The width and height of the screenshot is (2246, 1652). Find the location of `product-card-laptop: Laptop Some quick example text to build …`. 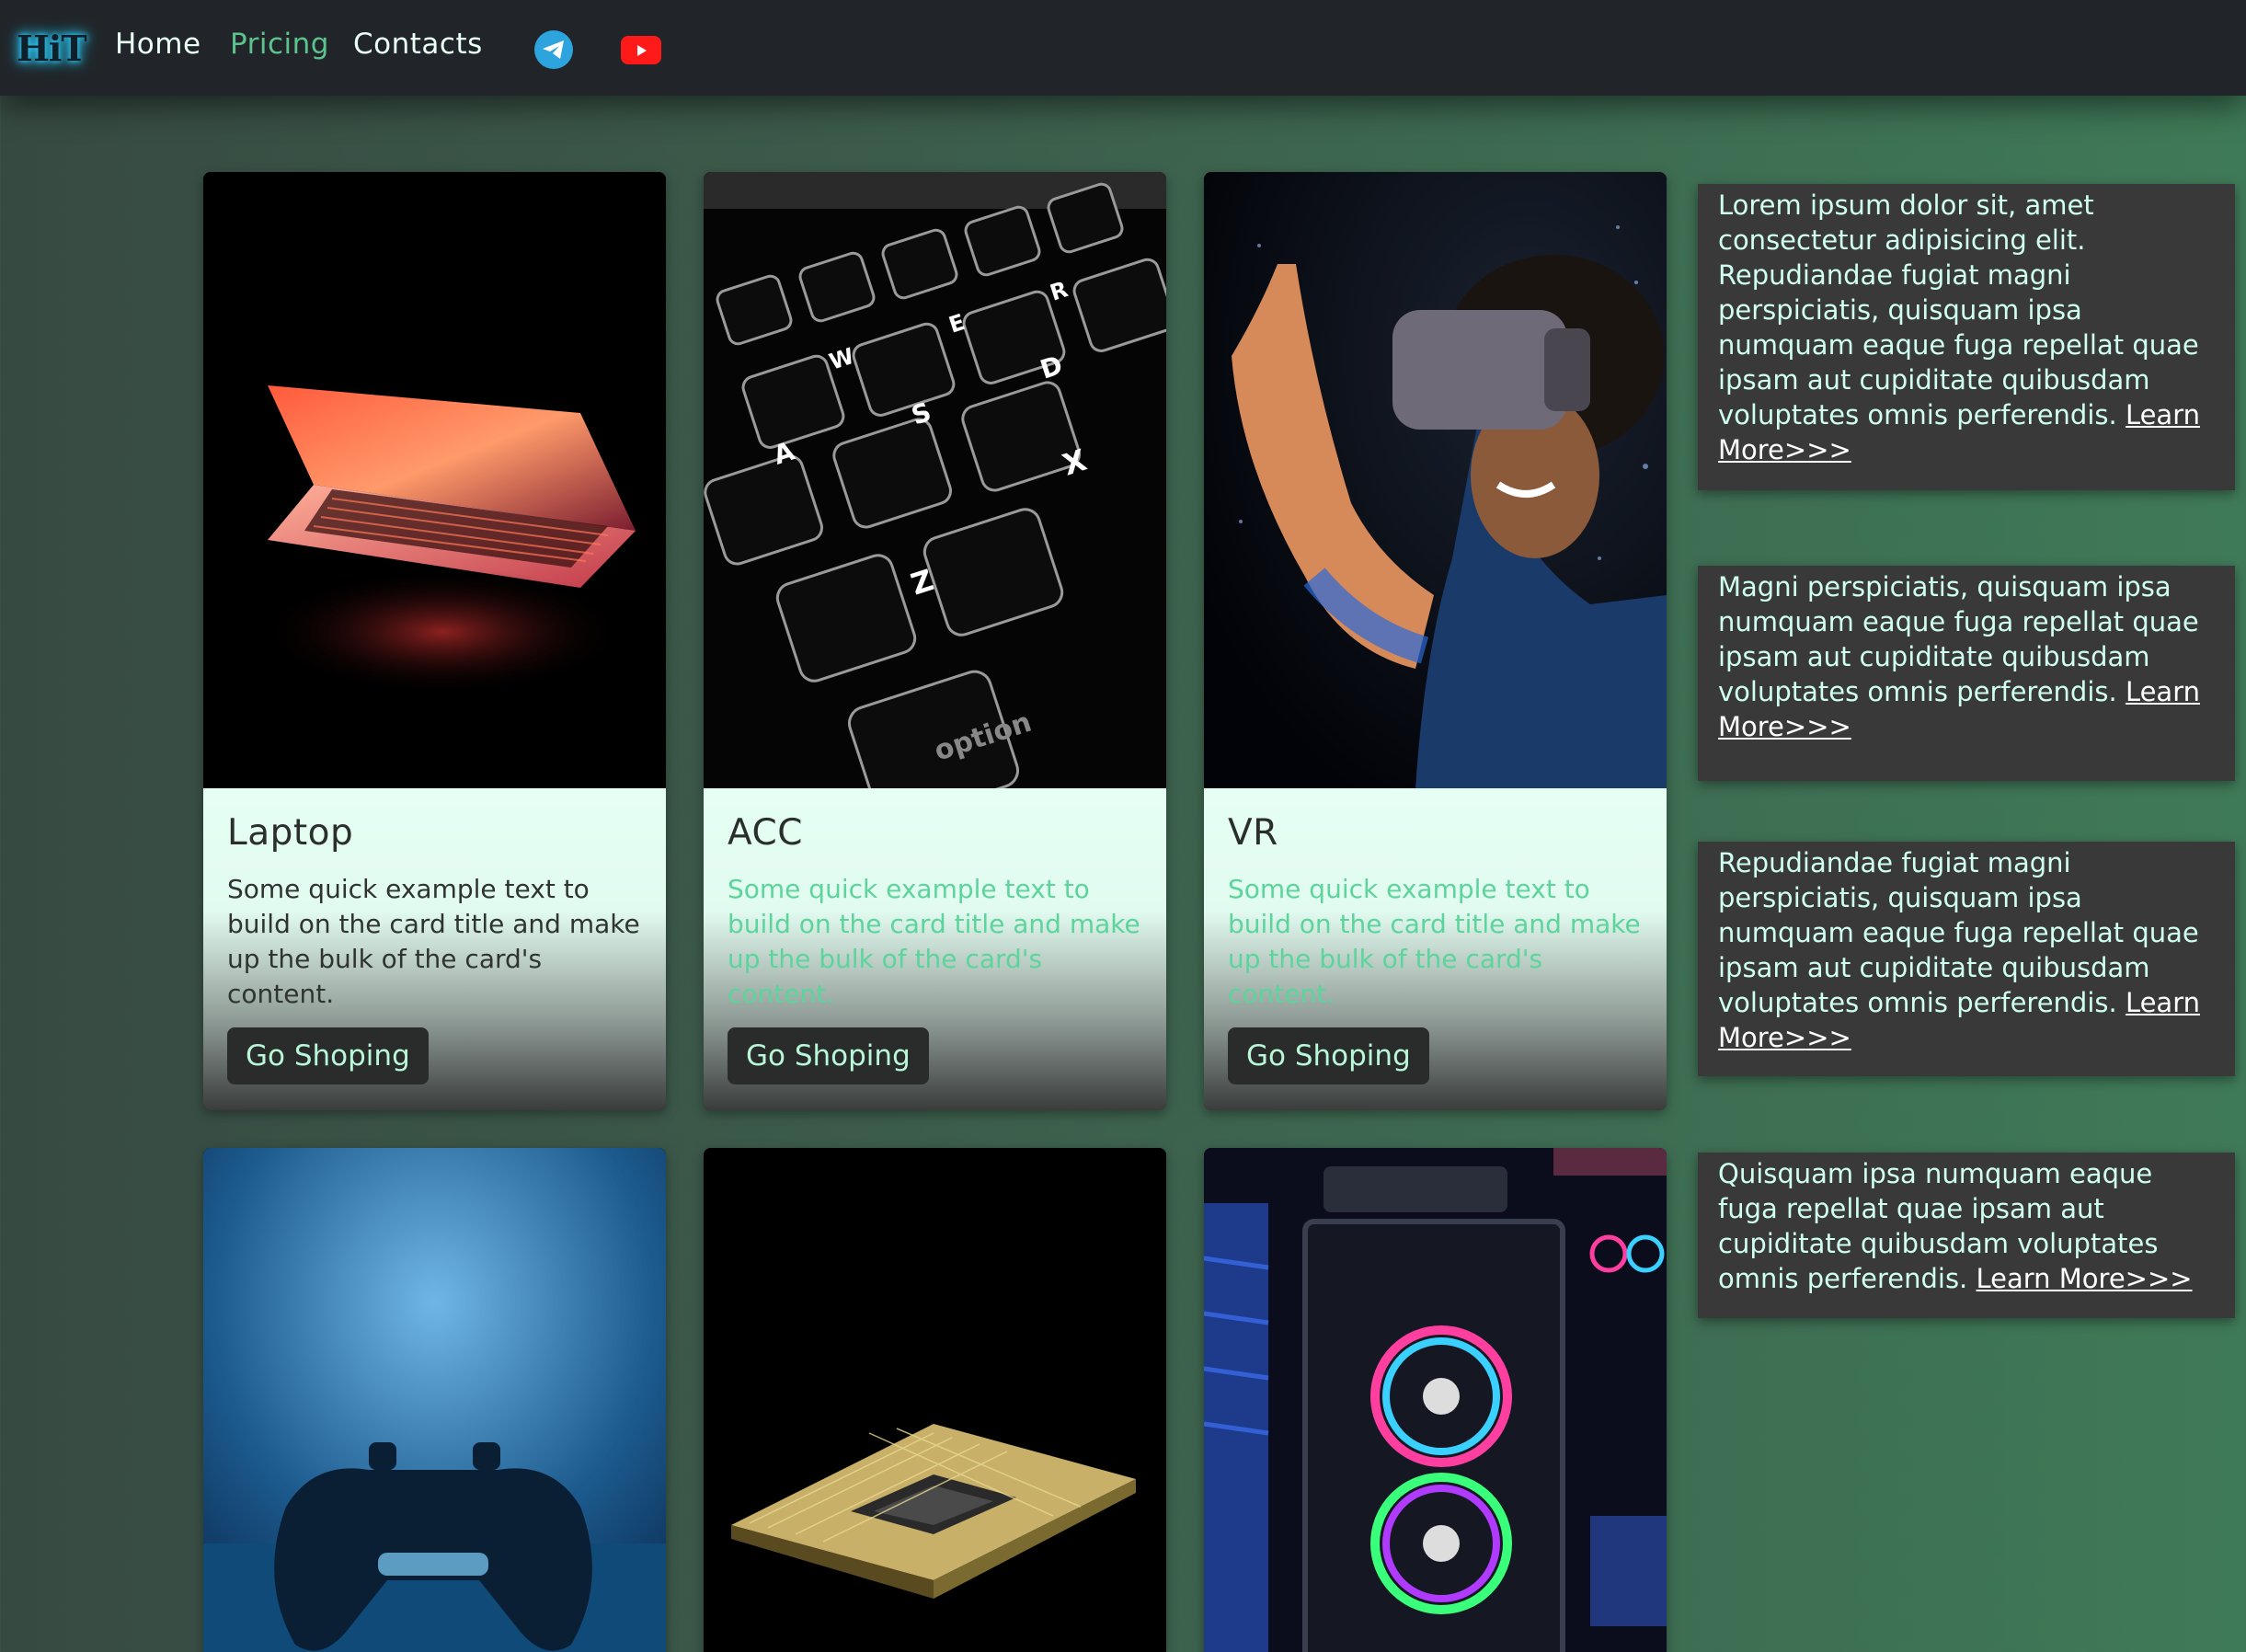

product-card-laptop: Laptop Some quick example text to build … is located at coordinates (434, 641).